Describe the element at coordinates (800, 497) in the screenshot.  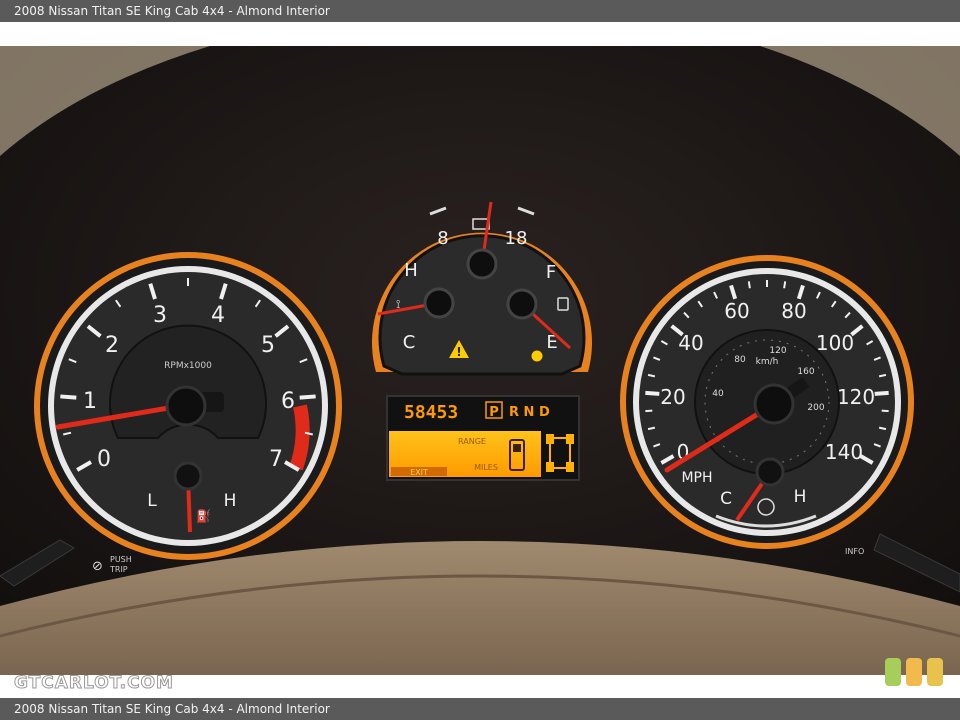
I see `trans-temp-hot-label: H` at that location.